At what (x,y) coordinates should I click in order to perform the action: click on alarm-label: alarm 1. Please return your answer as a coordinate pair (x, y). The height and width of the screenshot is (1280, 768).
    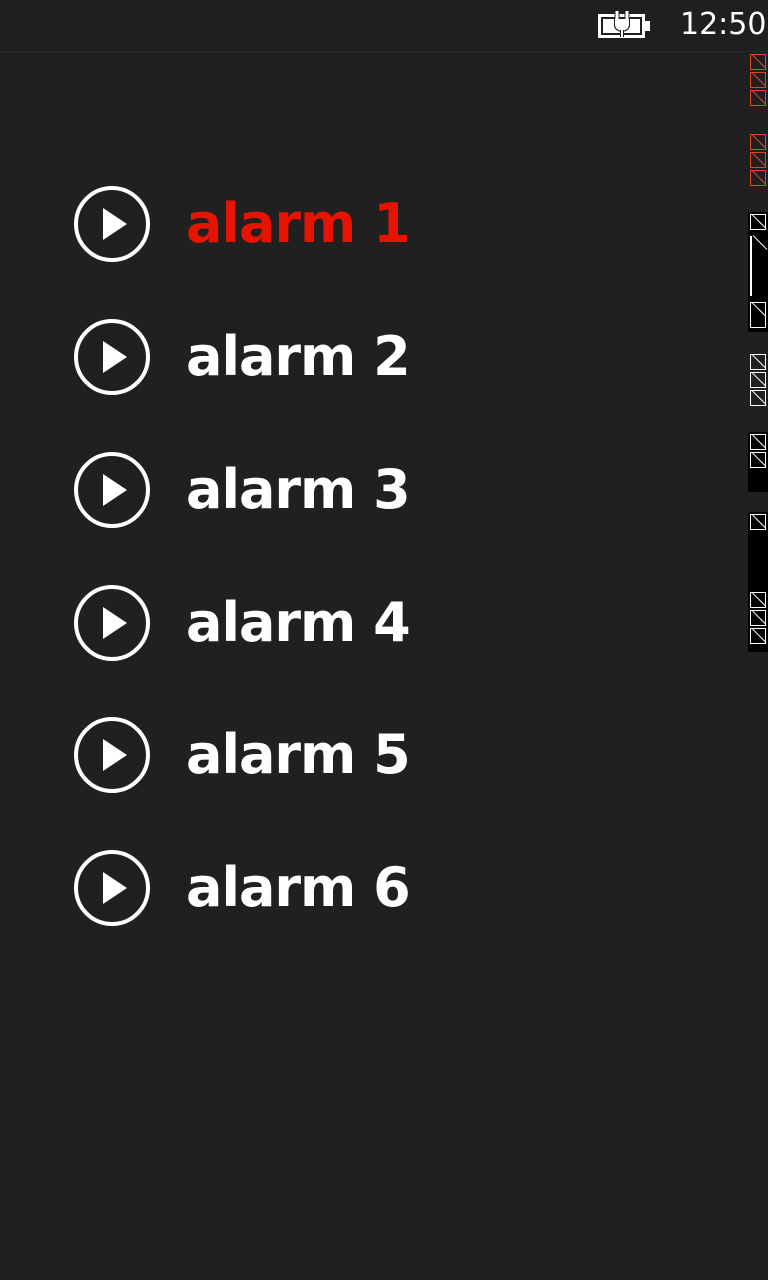
    Looking at the image, I should click on (298, 224).